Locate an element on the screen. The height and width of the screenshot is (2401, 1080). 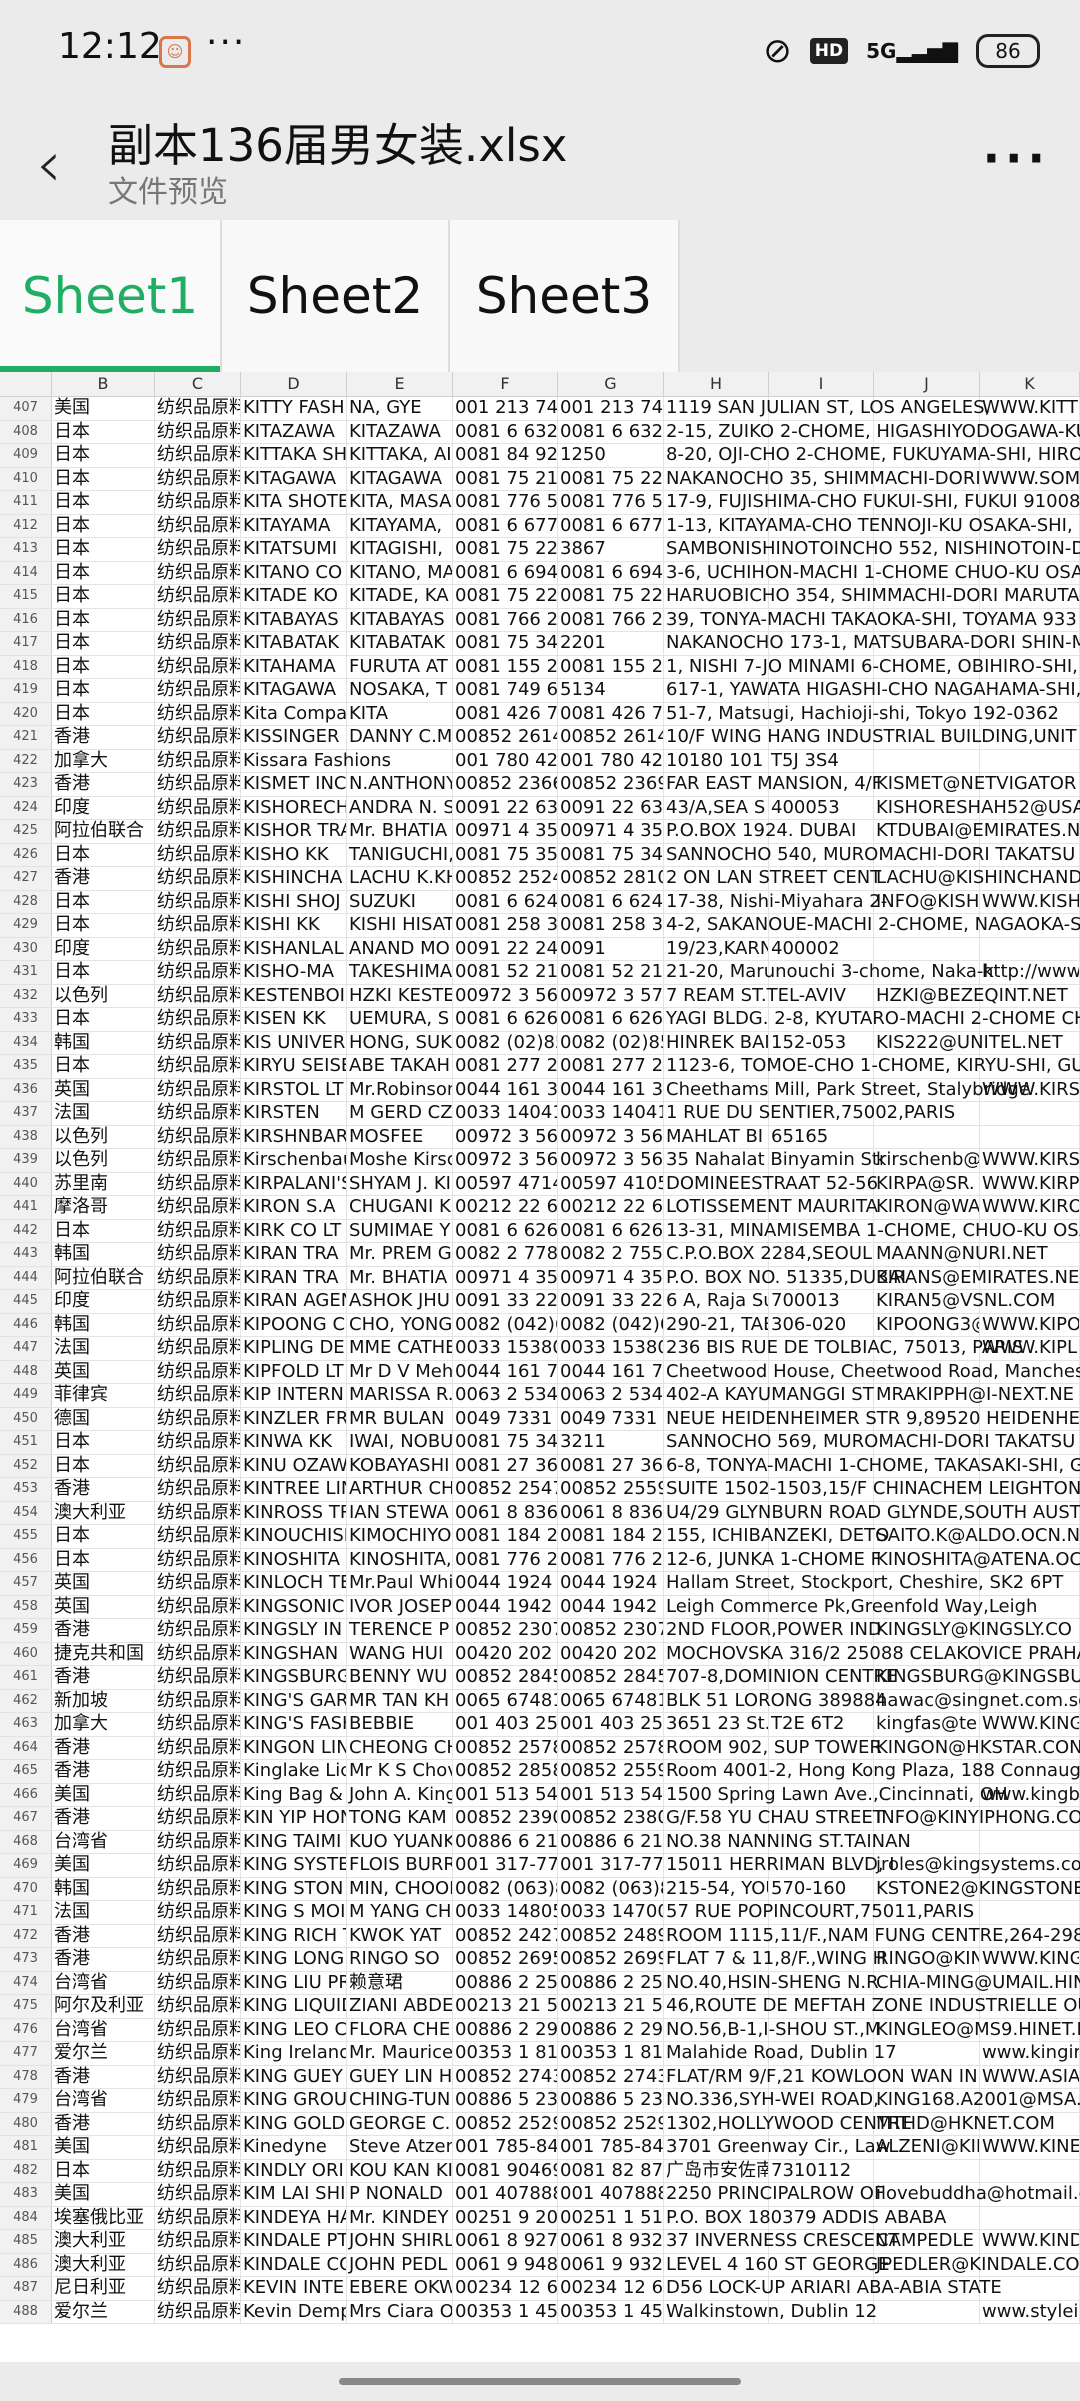
row-number: 473 is located at coordinates (26, 1959).